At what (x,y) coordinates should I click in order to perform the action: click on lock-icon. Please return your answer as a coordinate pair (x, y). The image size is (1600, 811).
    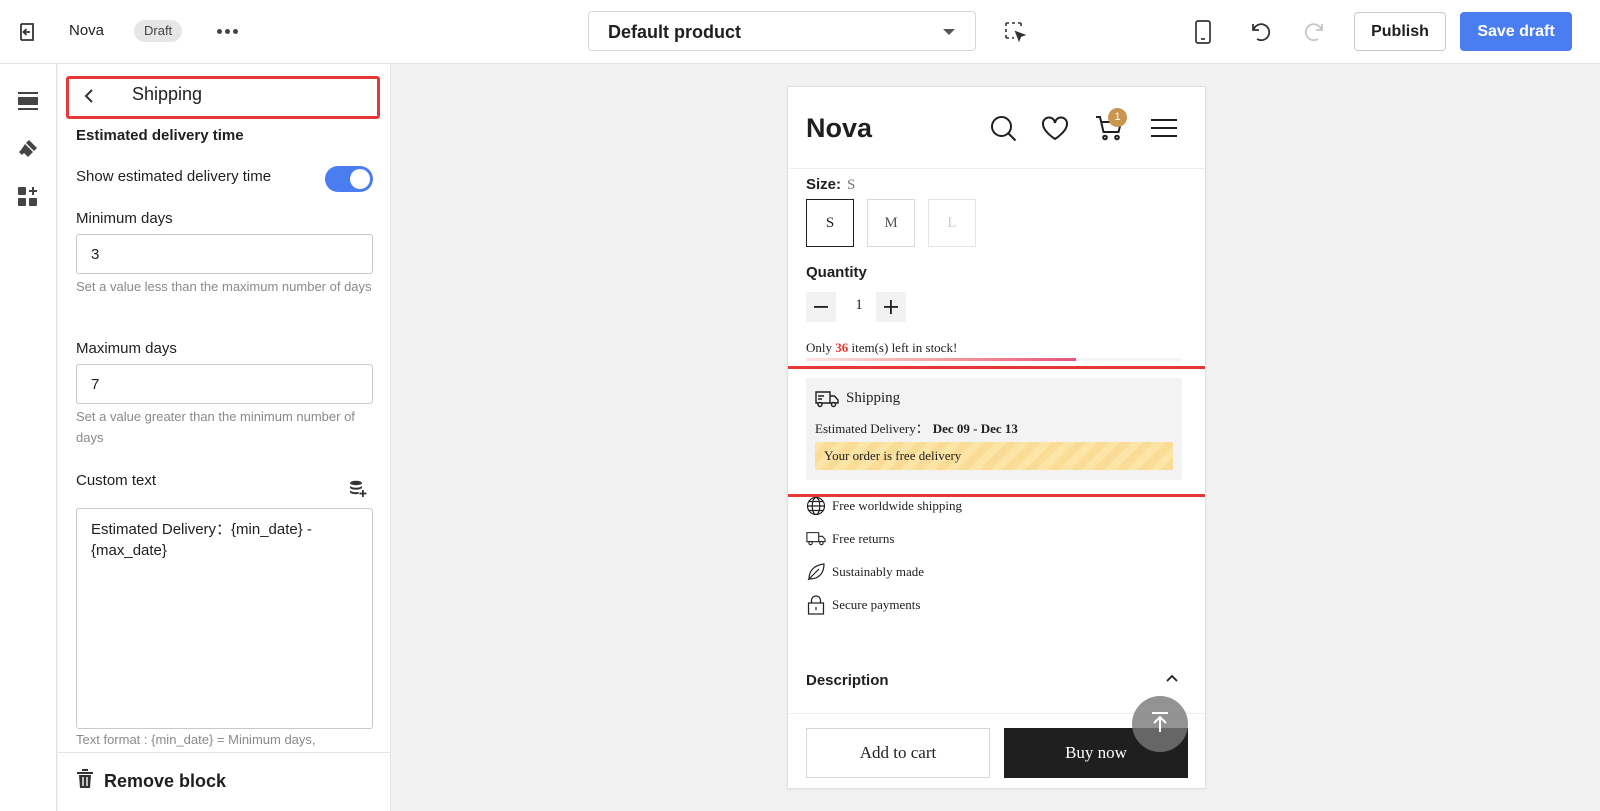
    Looking at the image, I should click on (816, 605).